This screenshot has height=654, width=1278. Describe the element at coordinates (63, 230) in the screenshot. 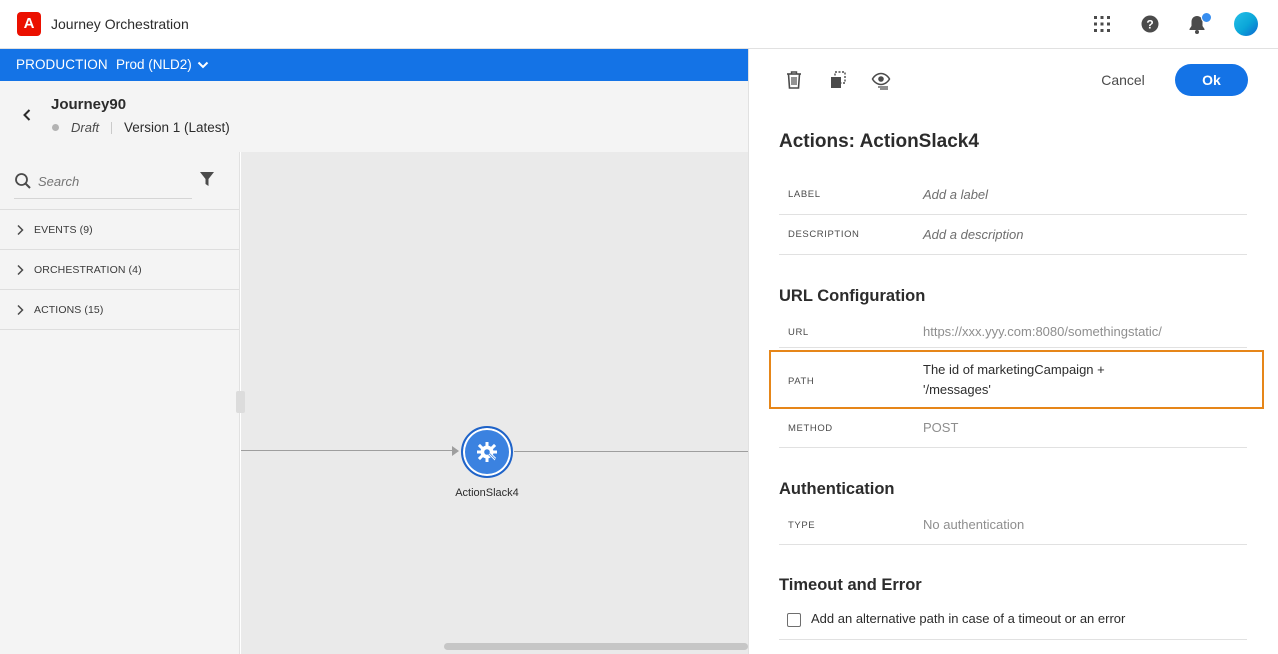

I see `palette-category-label: EVENTS (9)` at that location.